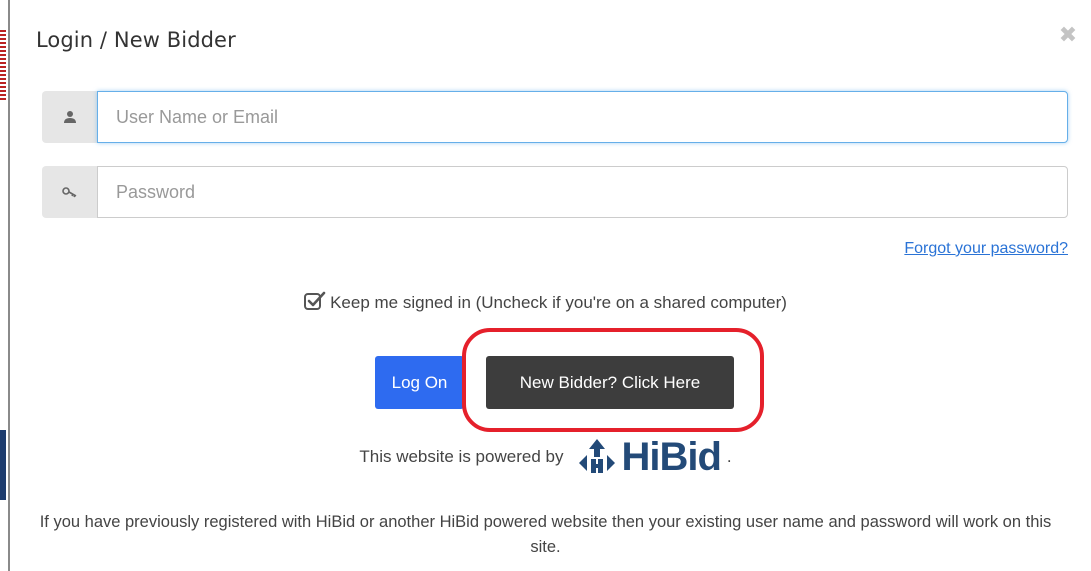  I want to click on background-stripe, so click(3, 65).